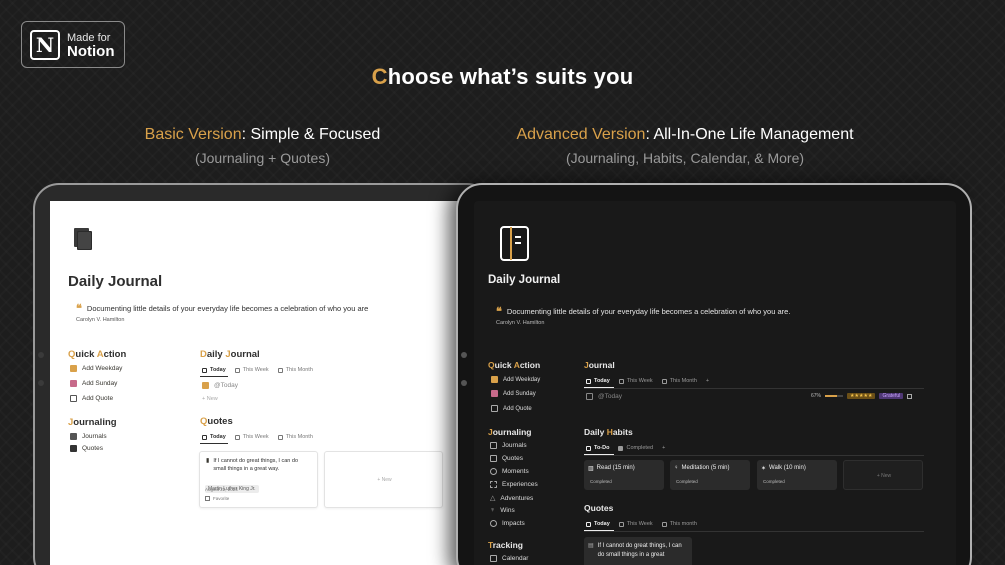  I want to click on experiences-link: Experiences, so click(514, 484).